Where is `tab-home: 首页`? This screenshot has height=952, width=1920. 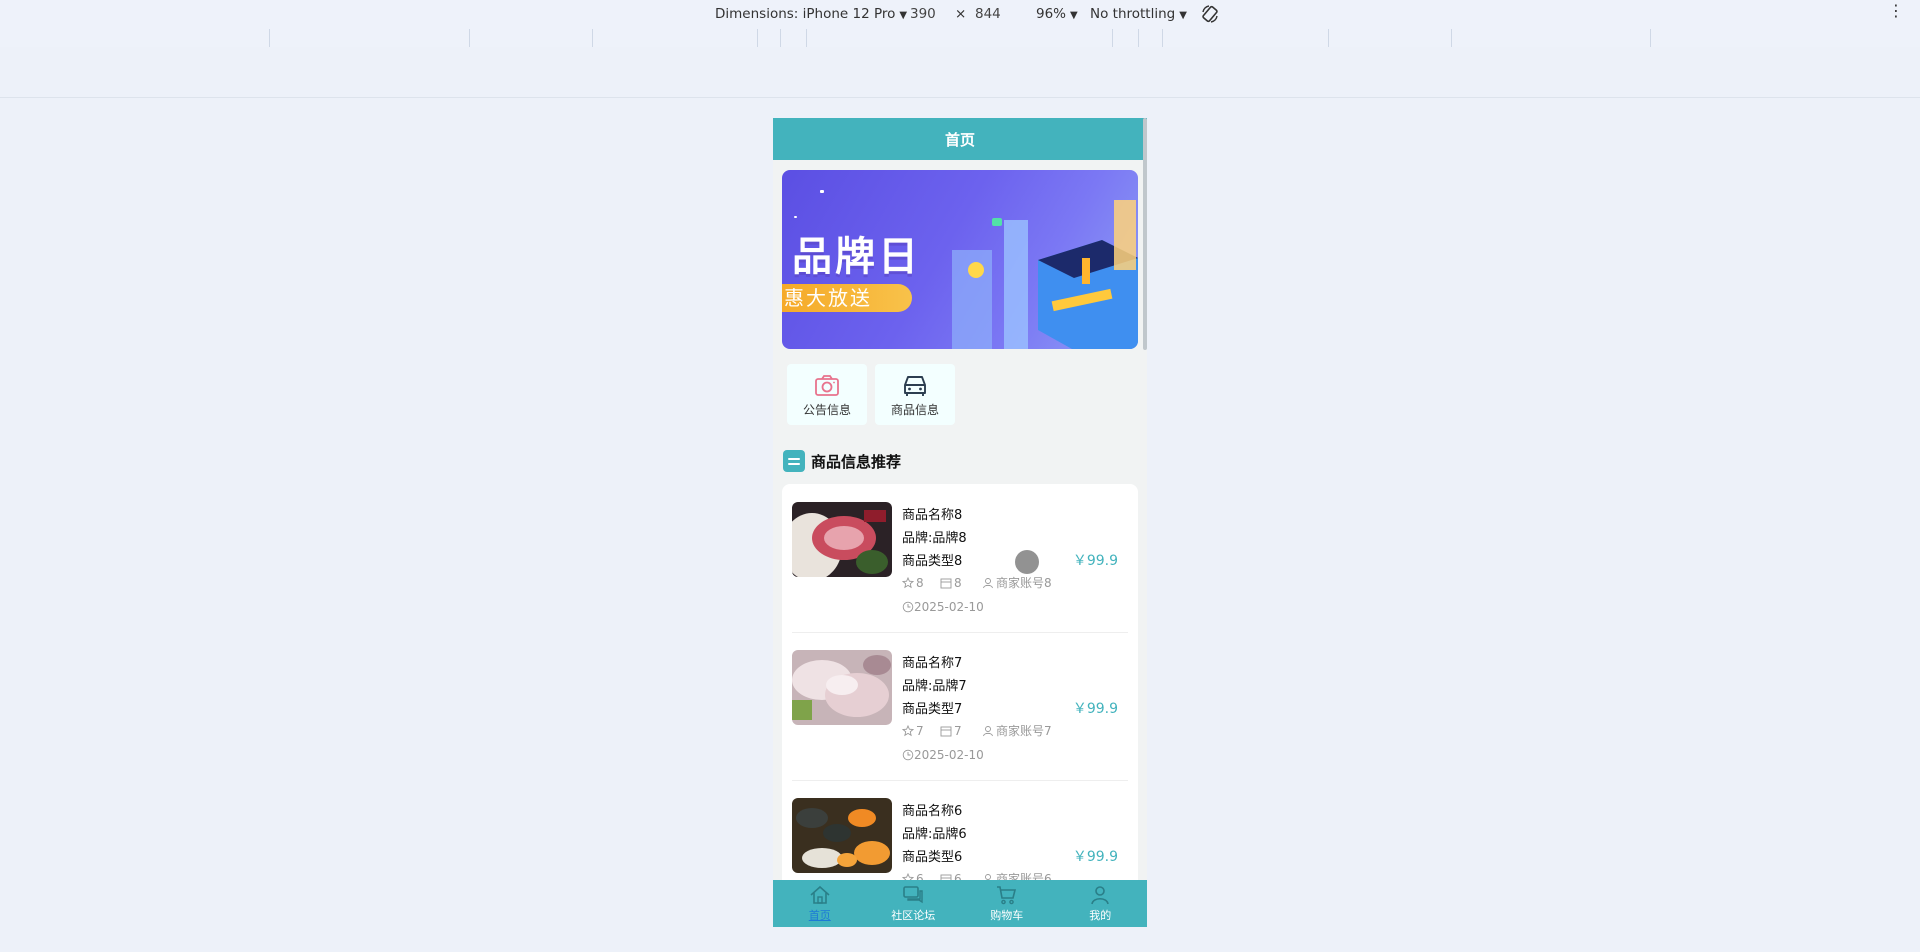 tab-home: 首页 is located at coordinates (820, 903).